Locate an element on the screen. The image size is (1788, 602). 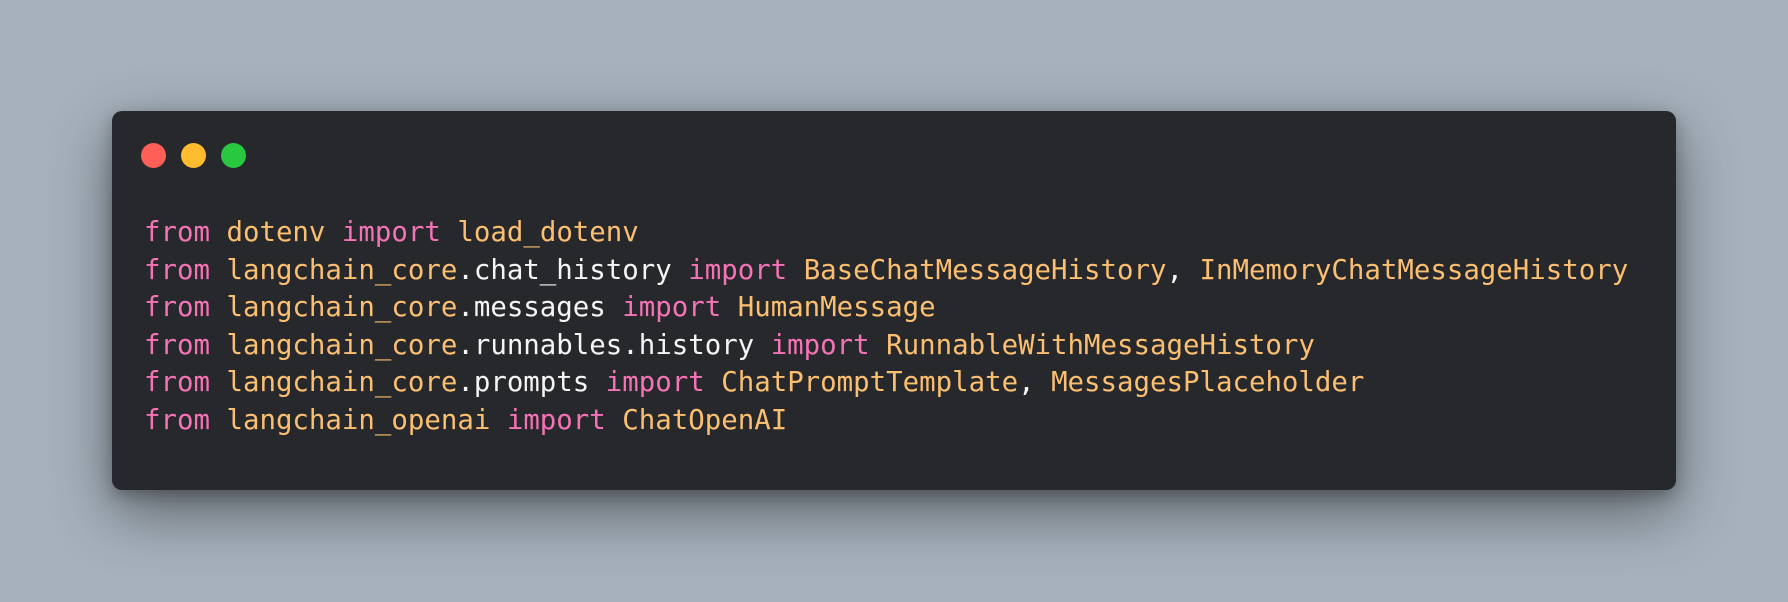
close-button is located at coordinates (153, 155).